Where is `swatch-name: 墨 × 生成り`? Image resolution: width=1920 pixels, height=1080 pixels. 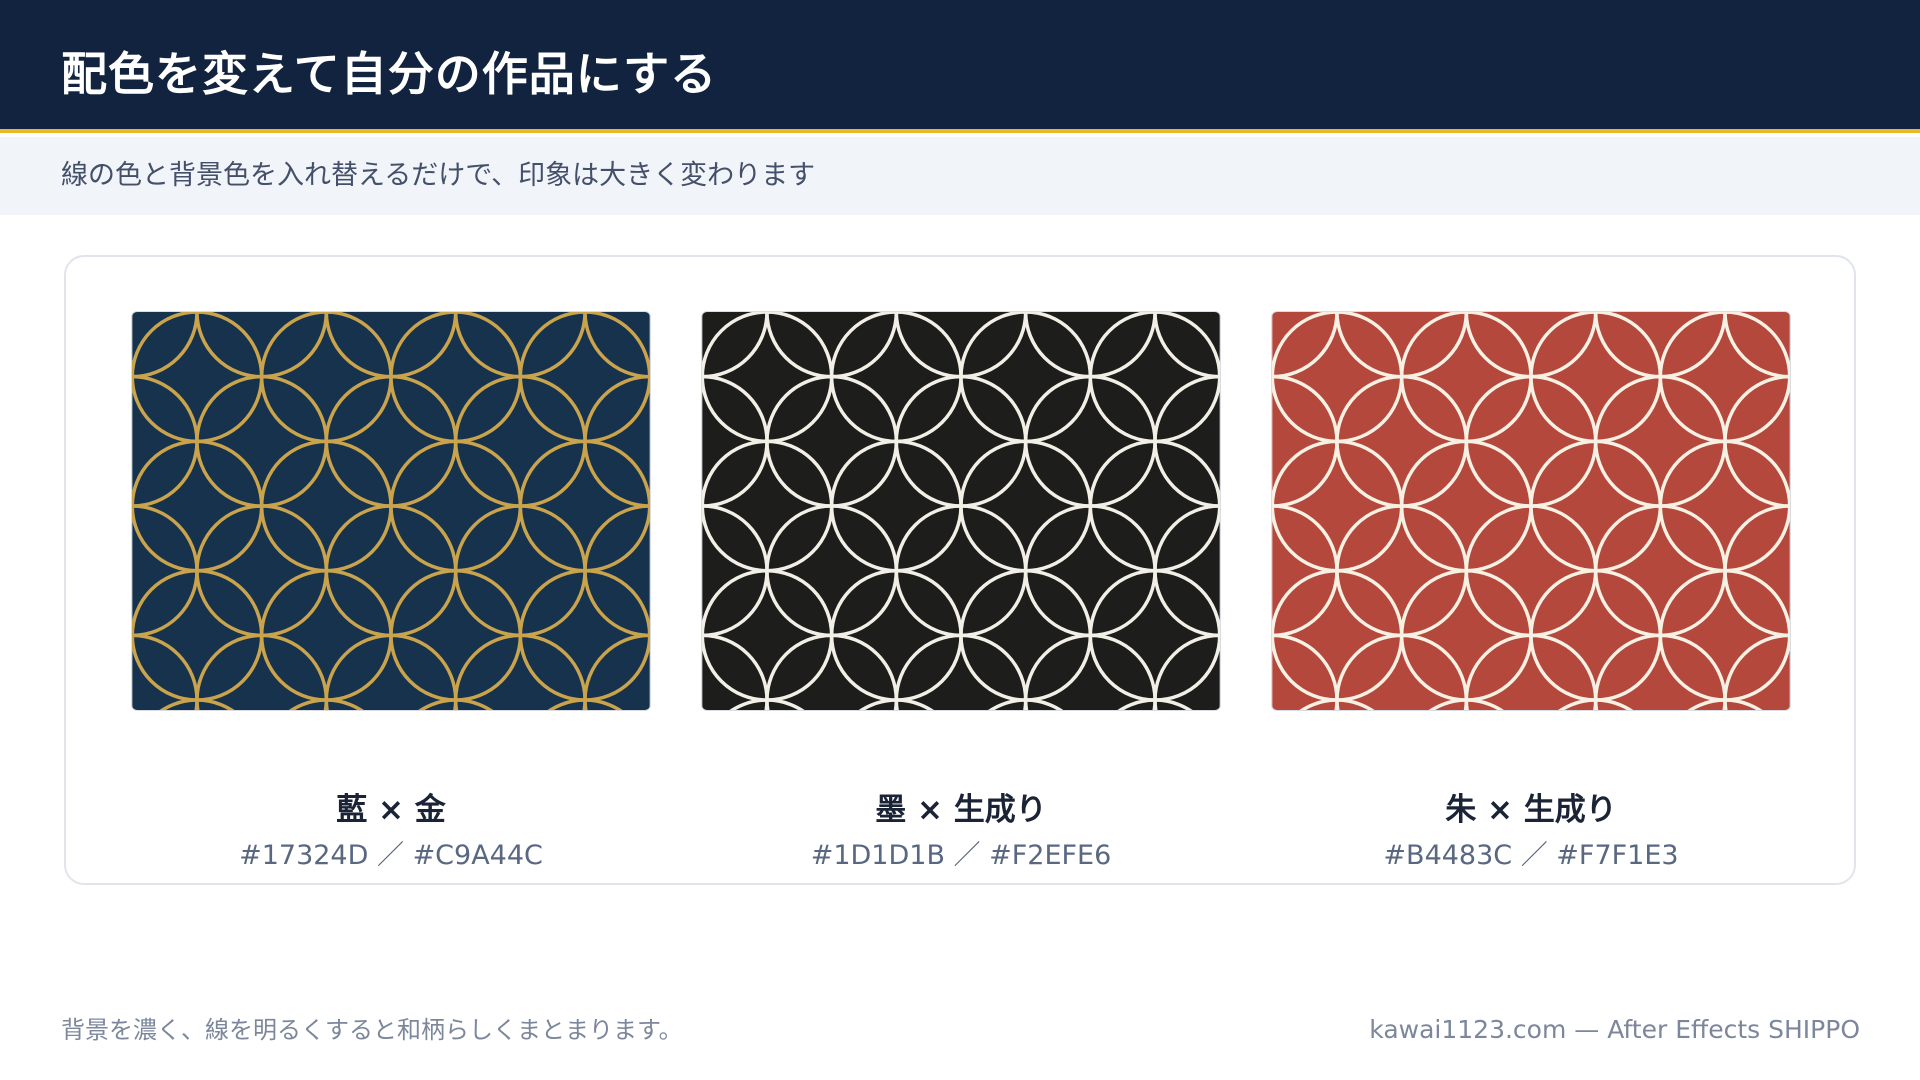
swatch-name: 墨 × 生成り is located at coordinates (961, 810).